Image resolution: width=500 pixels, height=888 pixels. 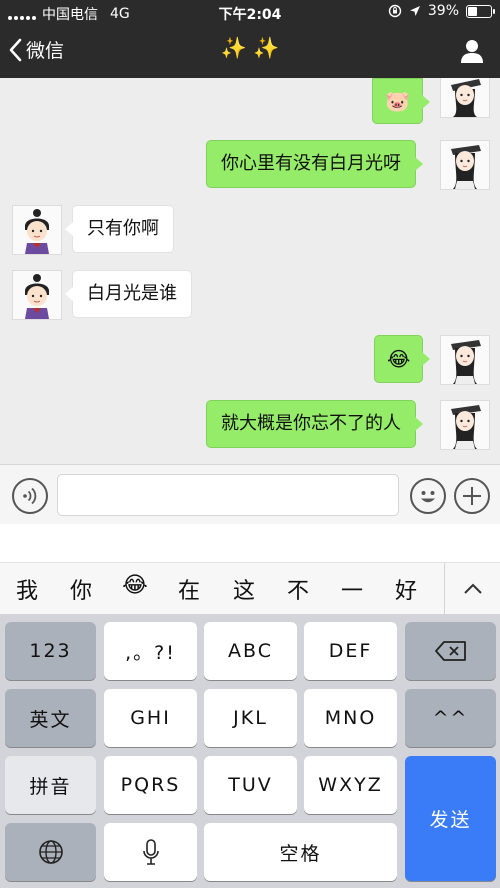 What do you see at coordinates (50, 651) in the screenshot?
I see `key-123: 123` at bounding box center [50, 651].